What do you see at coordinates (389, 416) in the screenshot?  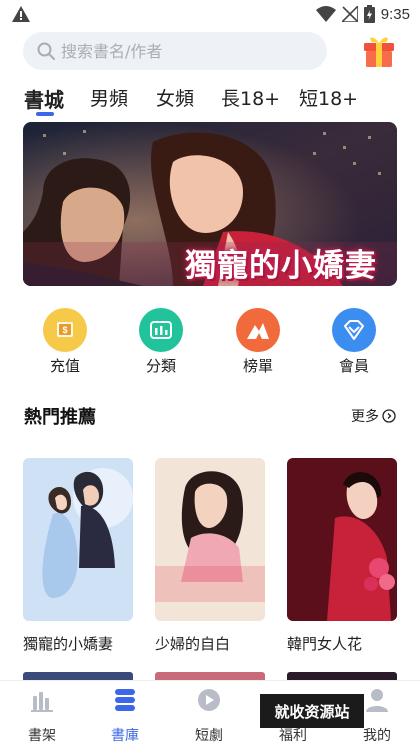 I see `chevron-right-icon` at bounding box center [389, 416].